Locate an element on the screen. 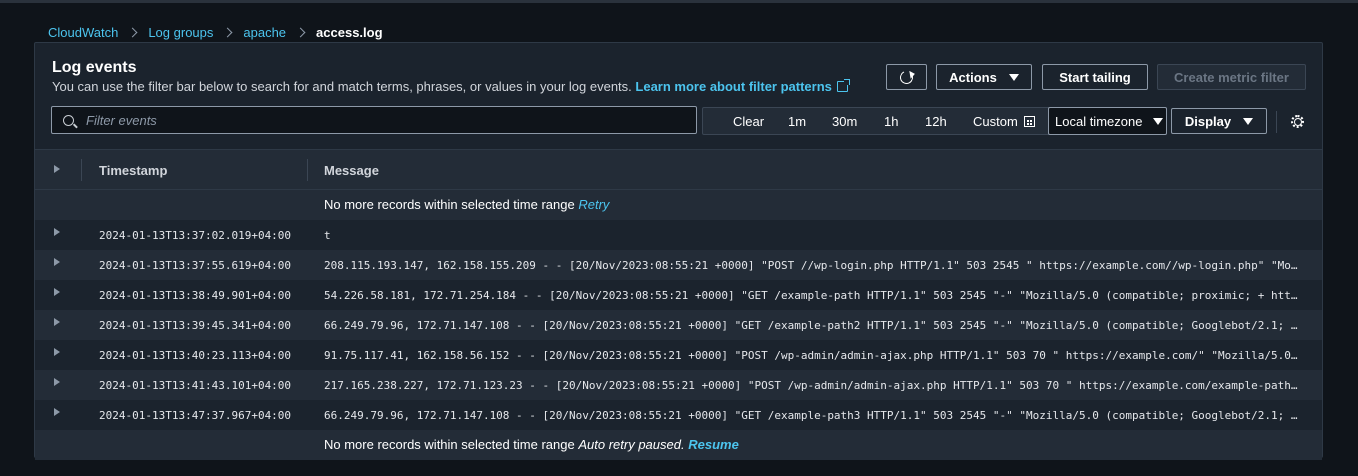 The width and height of the screenshot is (1358, 476). actions-button: Actions is located at coordinates (984, 77).